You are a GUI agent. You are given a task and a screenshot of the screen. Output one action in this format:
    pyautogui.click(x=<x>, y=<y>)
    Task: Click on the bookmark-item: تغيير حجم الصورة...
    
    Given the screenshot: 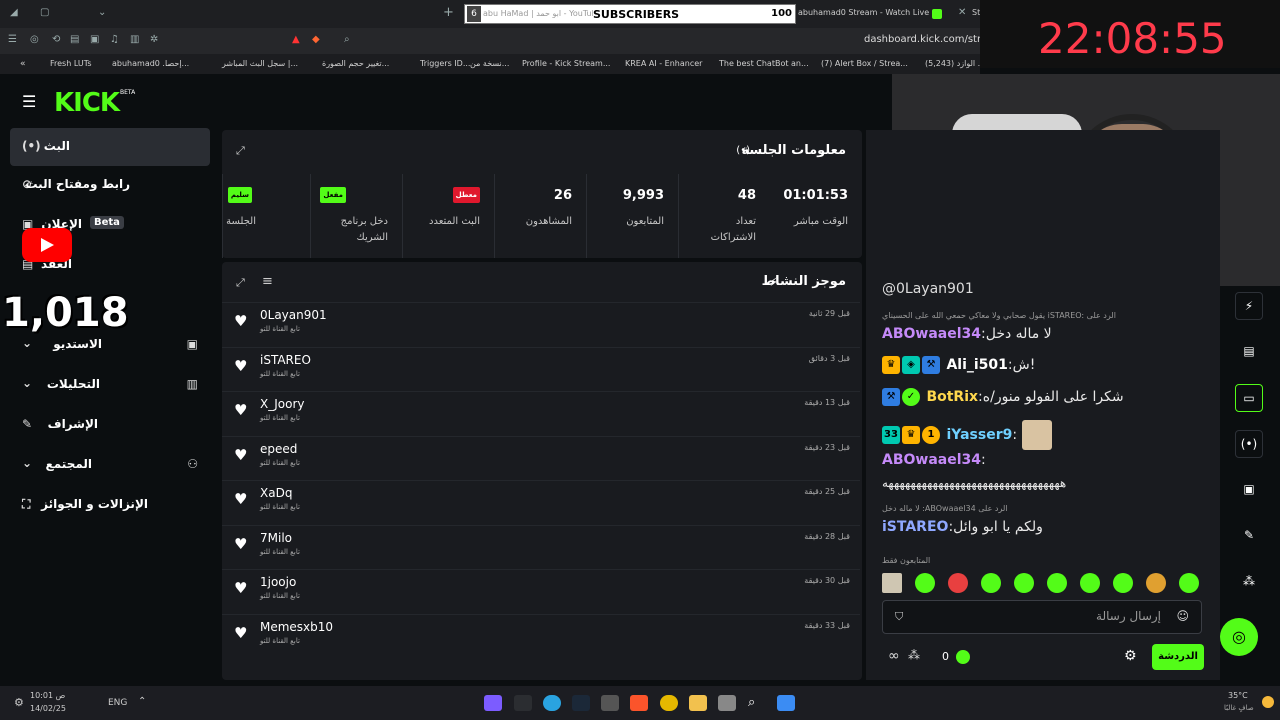 What is the action you would take?
    pyautogui.click(x=355, y=63)
    